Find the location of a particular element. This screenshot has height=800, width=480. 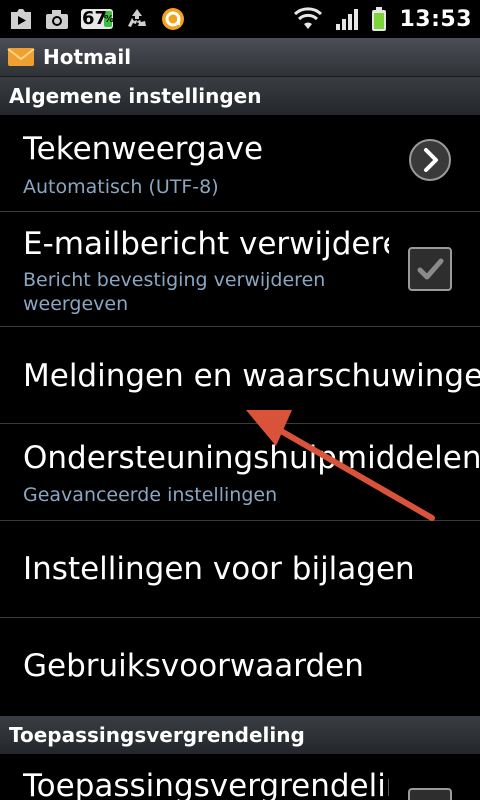

battery-percent-badge: 67 % is located at coordinates (98, 18).